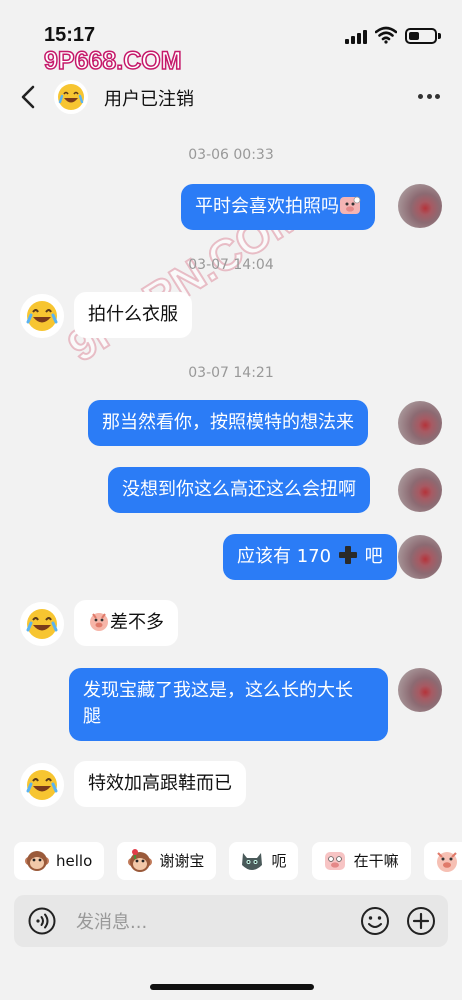  I want to click on quick-reply-label: 呃, so click(279, 861).